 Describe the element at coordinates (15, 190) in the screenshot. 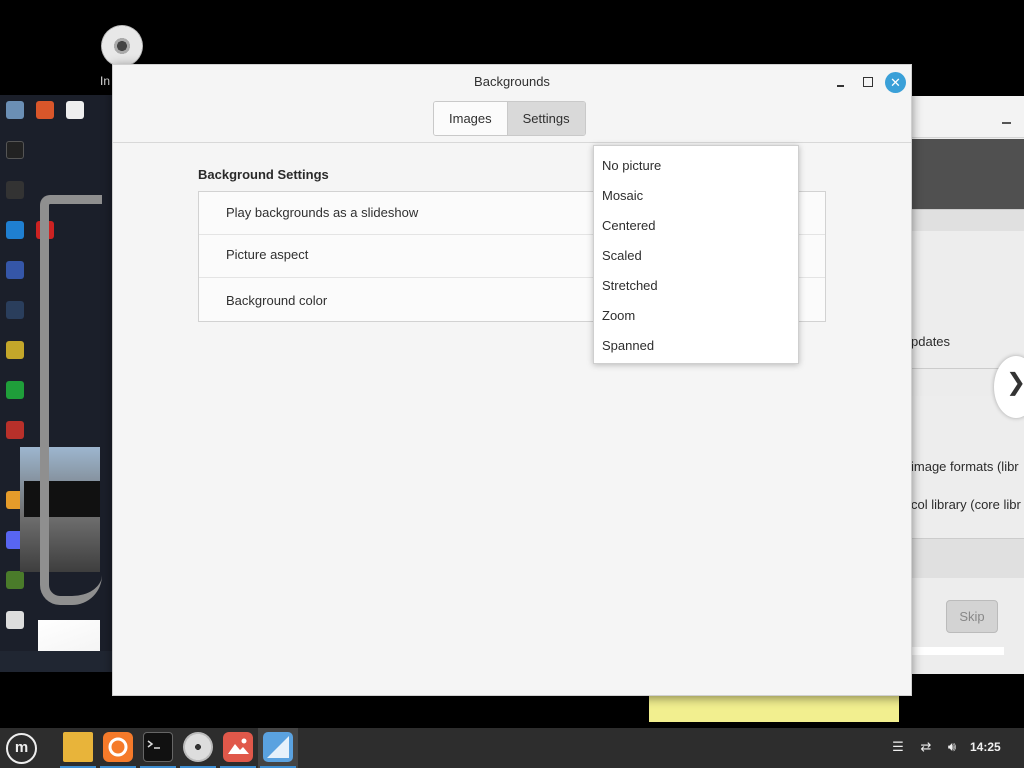

I see `logitech-icon` at that location.